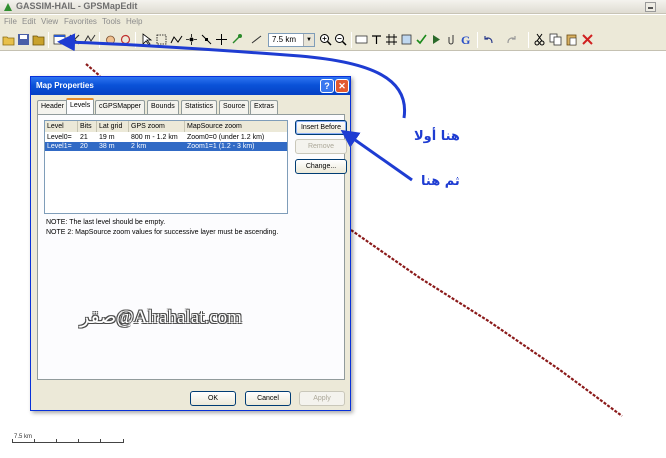  What do you see at coordinates (327, 86) in the screenshot?
I see `help-button: ?` at bounding box center [327, 86].